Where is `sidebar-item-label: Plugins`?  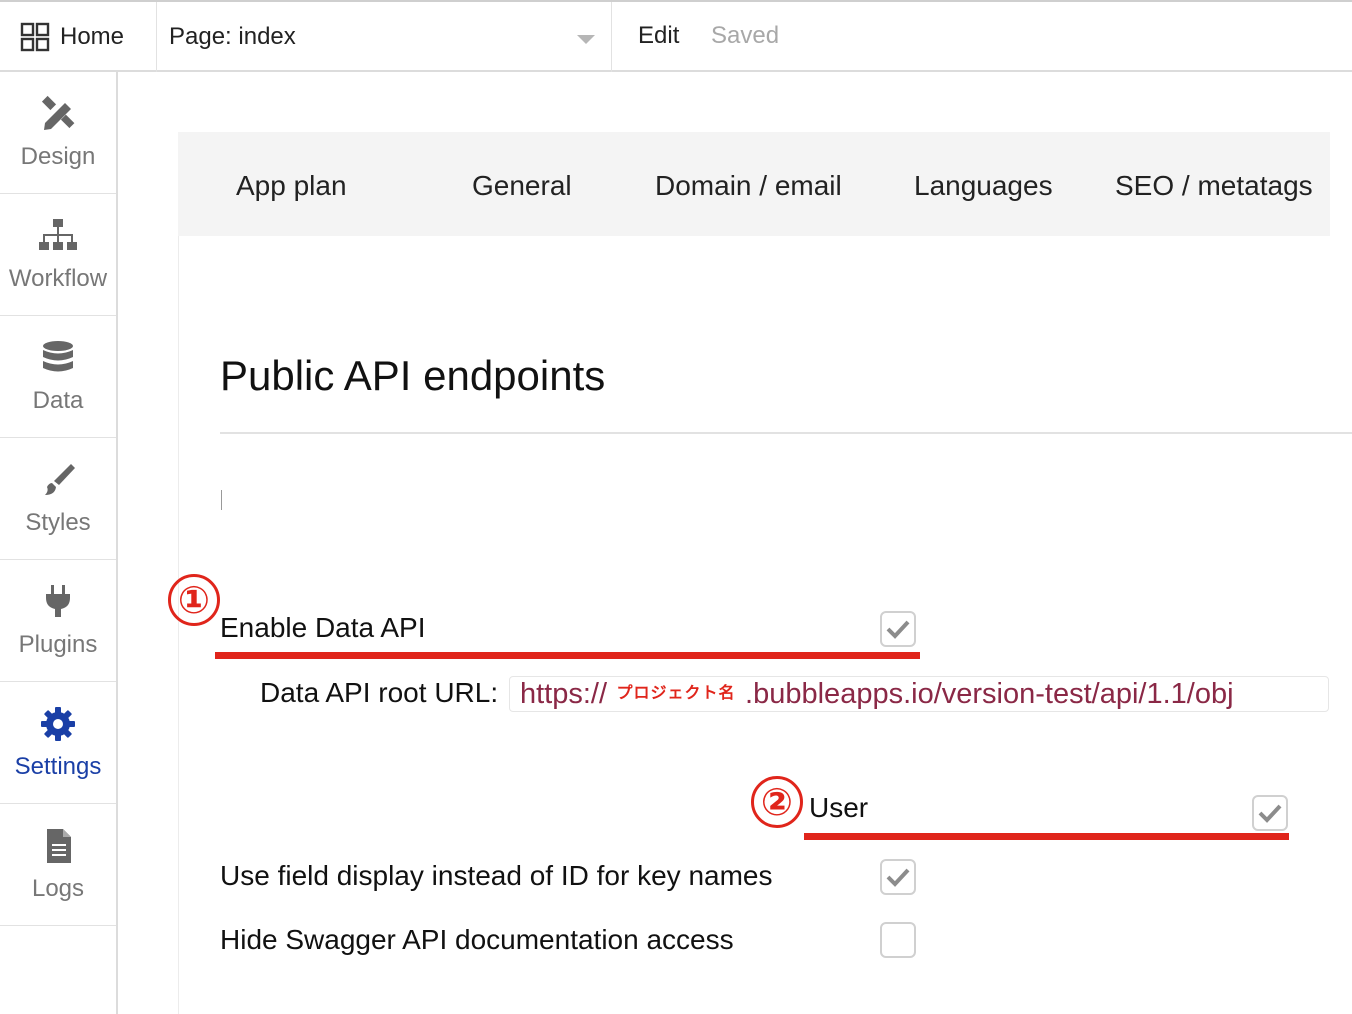
sidebar-item-label: Plugins is located at coordinates (58, 644).